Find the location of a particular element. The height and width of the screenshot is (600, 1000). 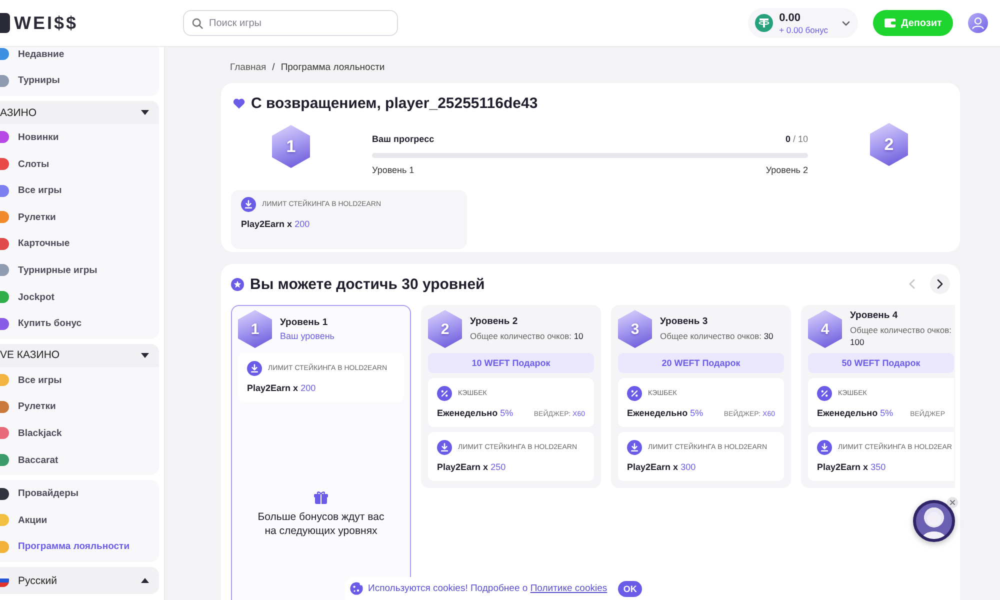

breadcrumb-link: Главная is located at coordinates (248, 68).